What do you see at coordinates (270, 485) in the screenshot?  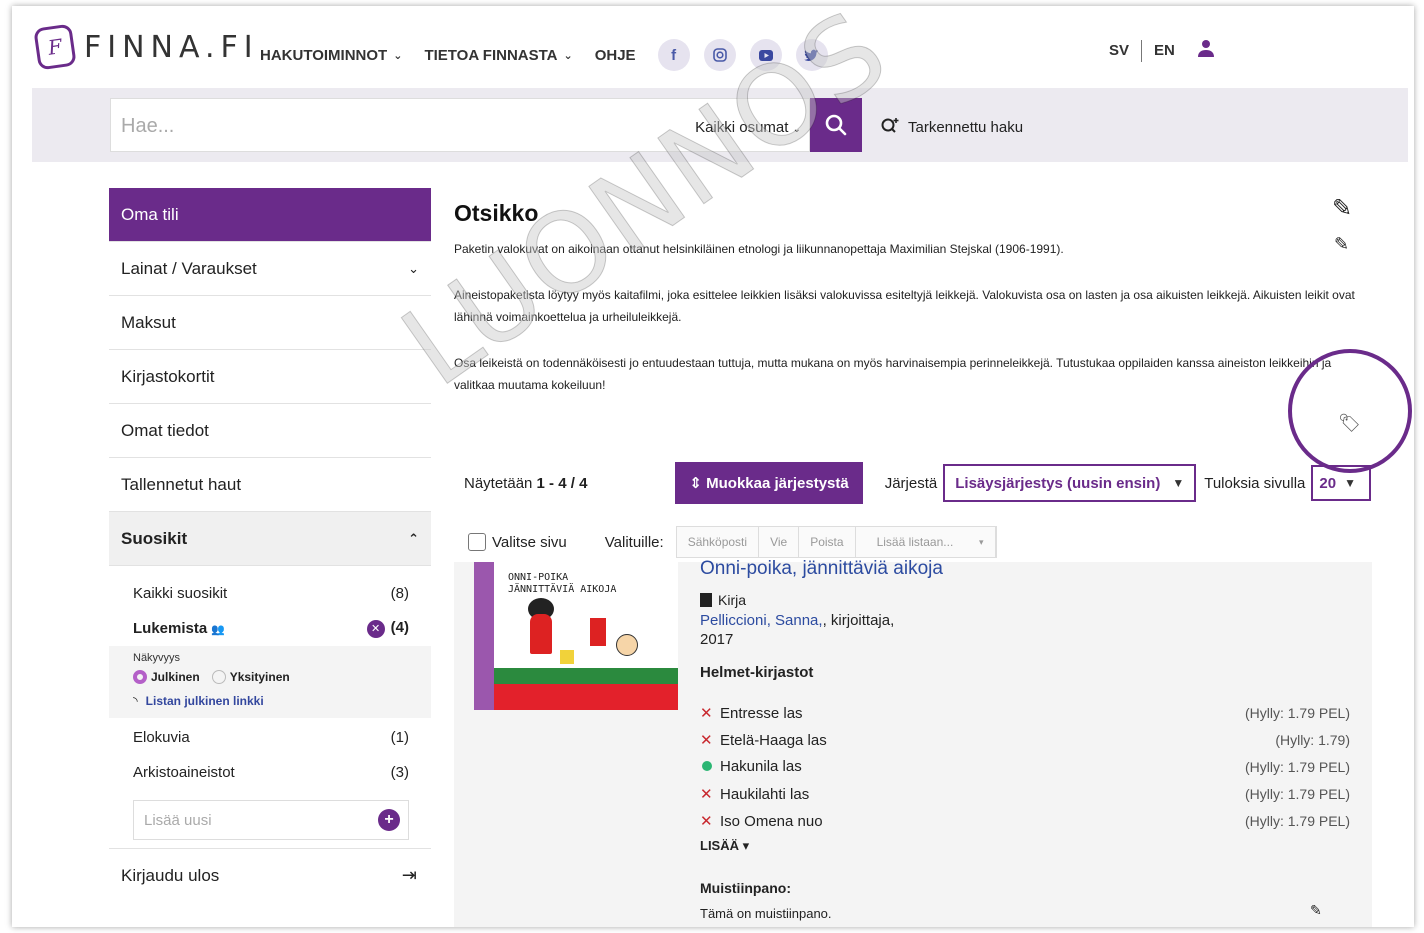 I see `sidebar-item-tallennetut-haut: Tallennetut haut` at bounding box center [270, 485].